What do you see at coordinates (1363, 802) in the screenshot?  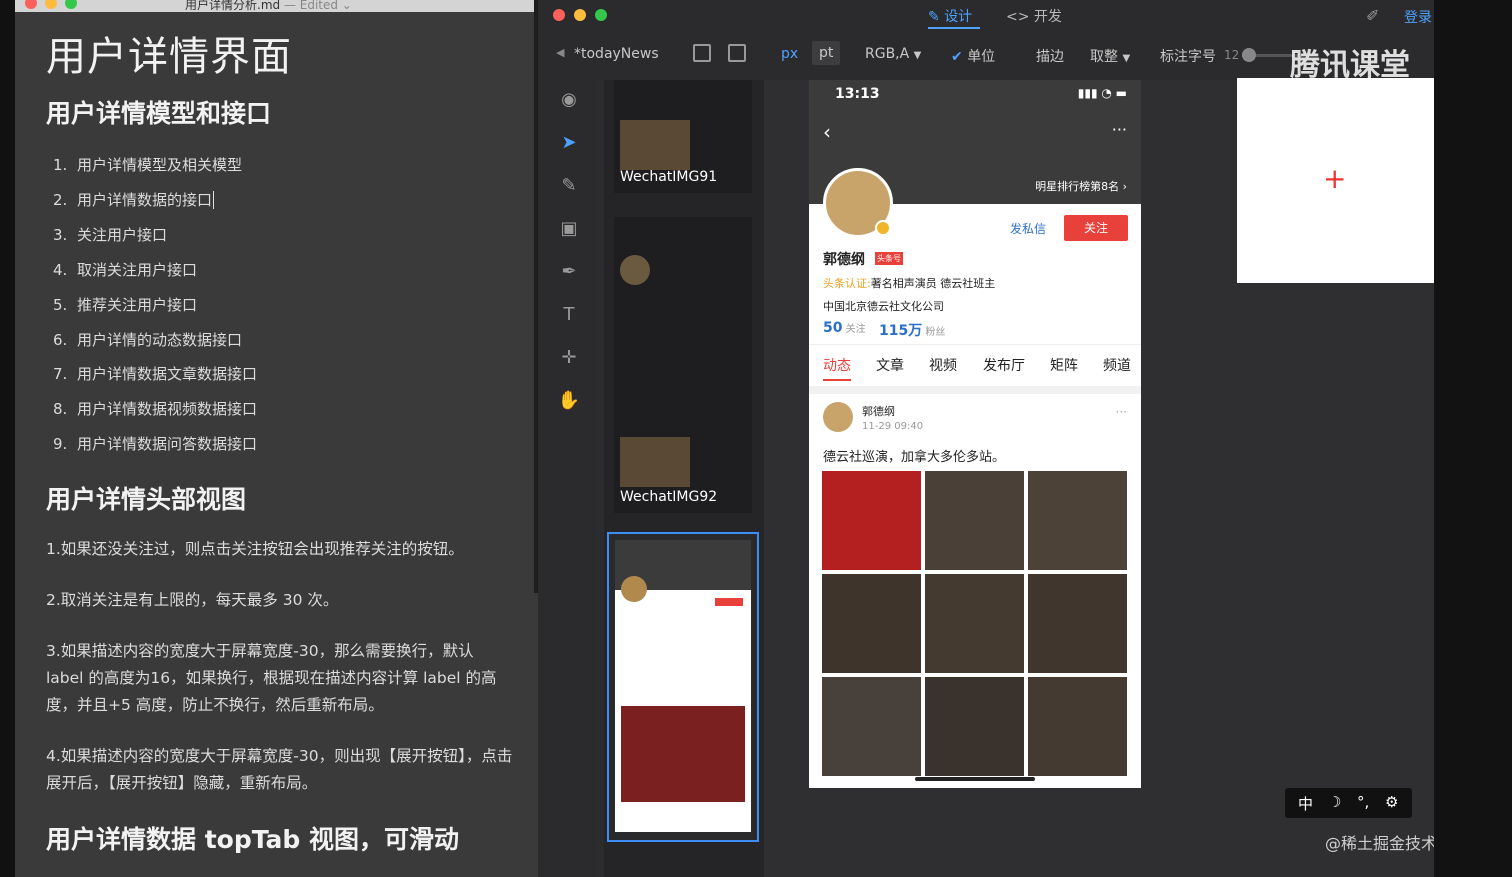 I see `punctuation-icon: °,` at bounding box center [1363, 802].